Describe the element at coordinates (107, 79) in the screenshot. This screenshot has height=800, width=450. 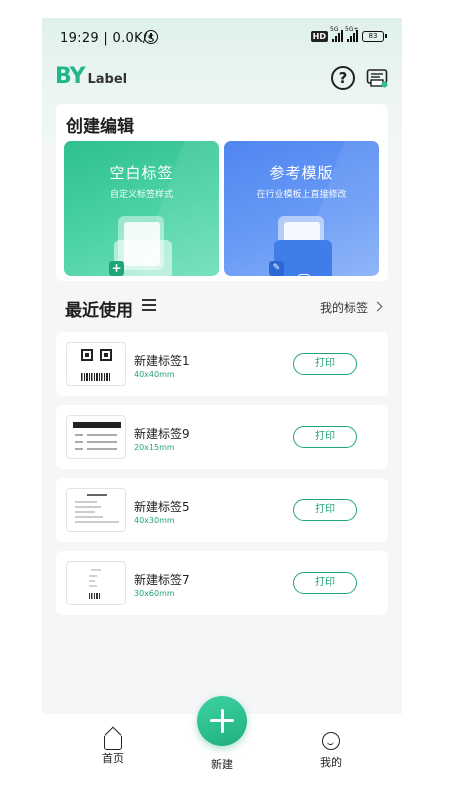
I see `logo-sub: Label` at that location.